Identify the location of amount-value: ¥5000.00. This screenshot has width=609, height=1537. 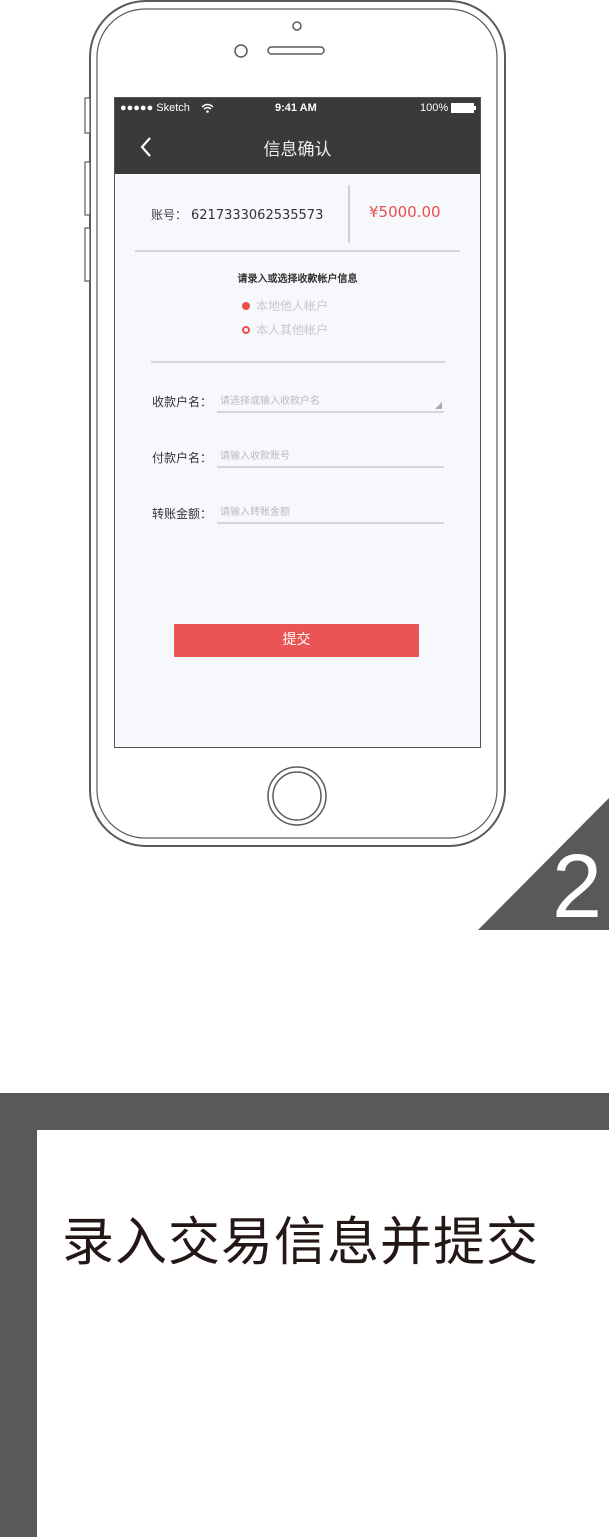
(405, 212).